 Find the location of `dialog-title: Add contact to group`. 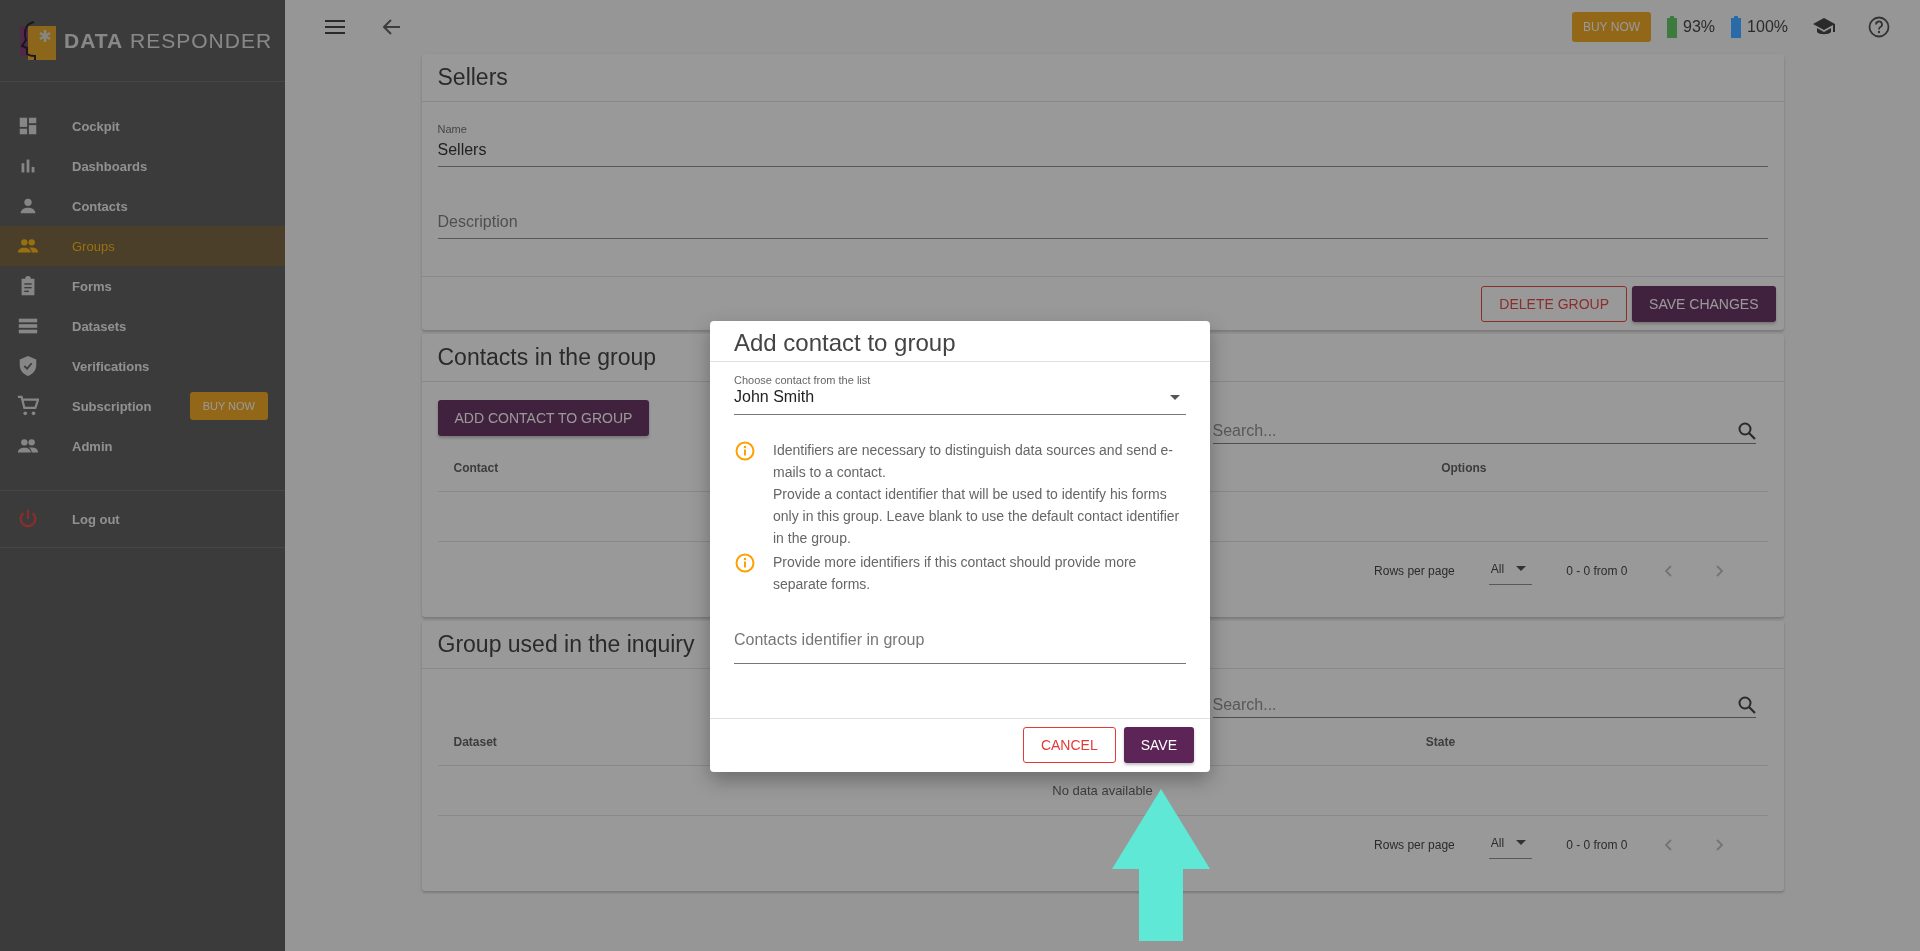

dialog-title: Add contact to group is located at coordinates (960, 341).